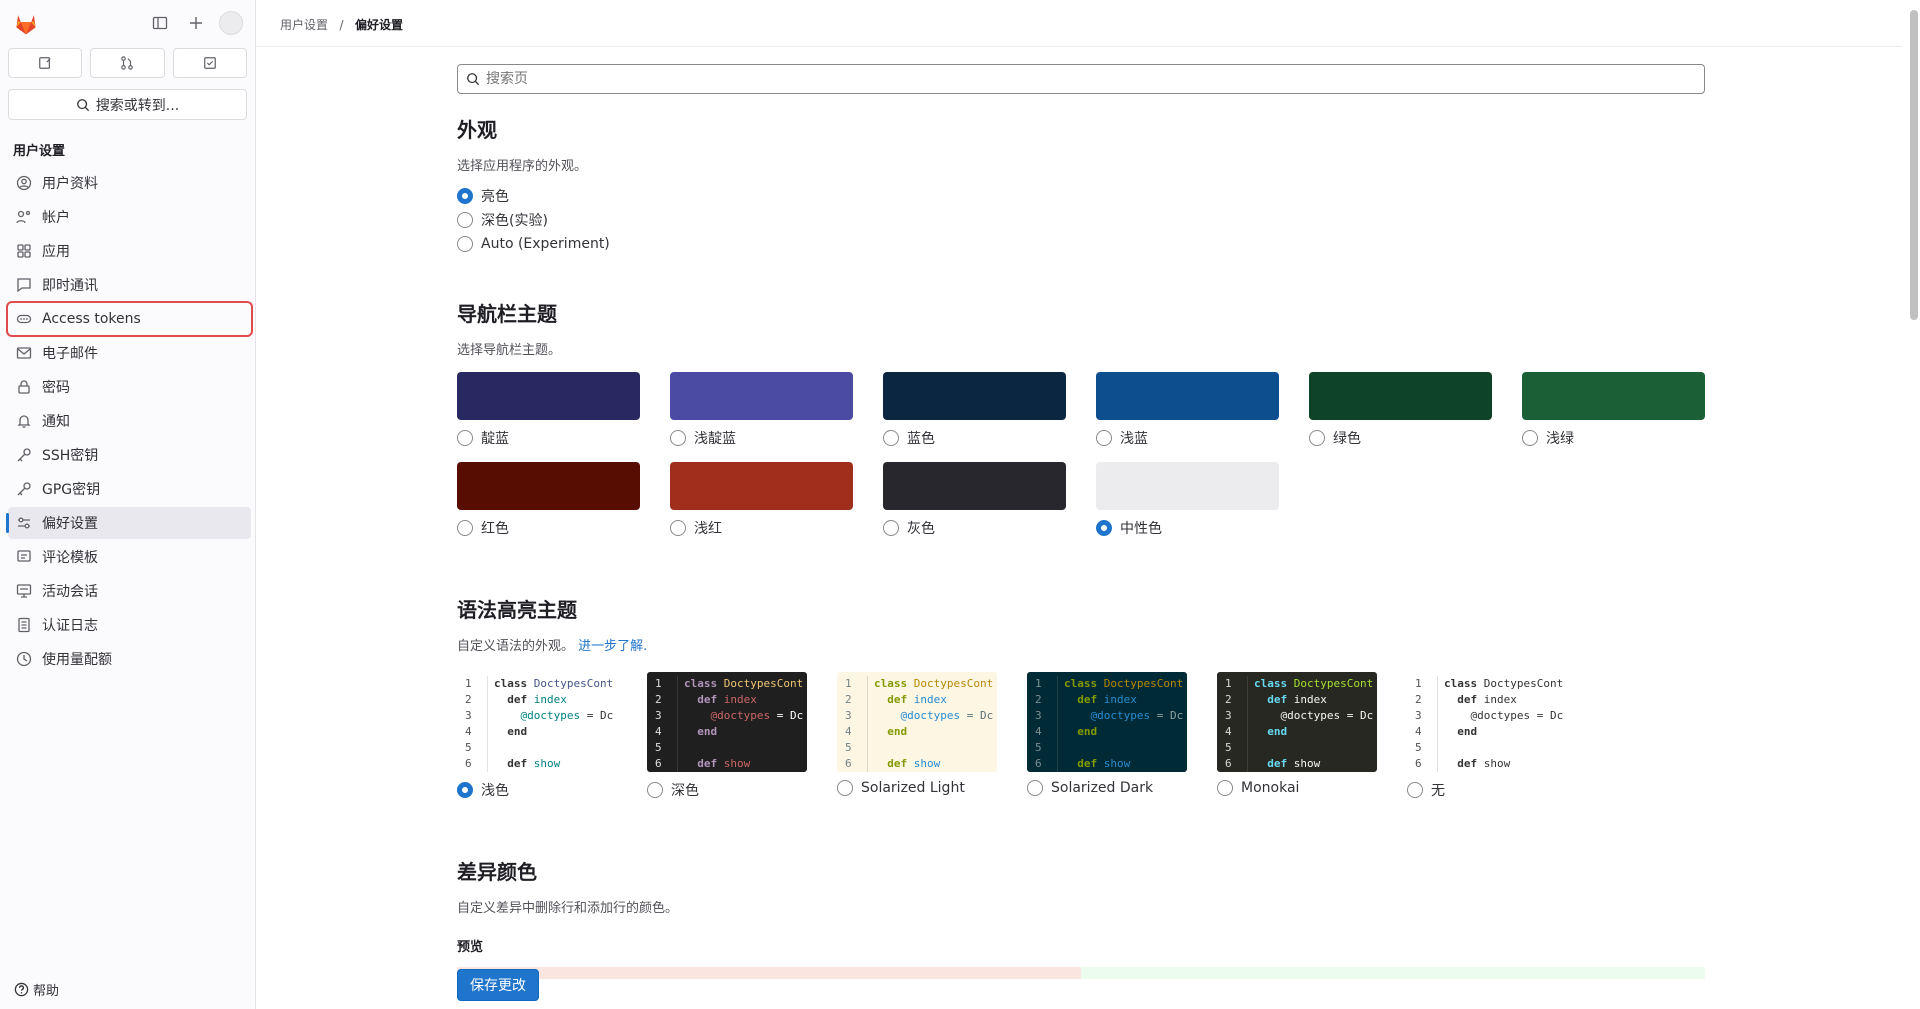  Describe the element at coordinates (1347, 439) in the screenshot. I see `theme-label: 绿色` at that location.